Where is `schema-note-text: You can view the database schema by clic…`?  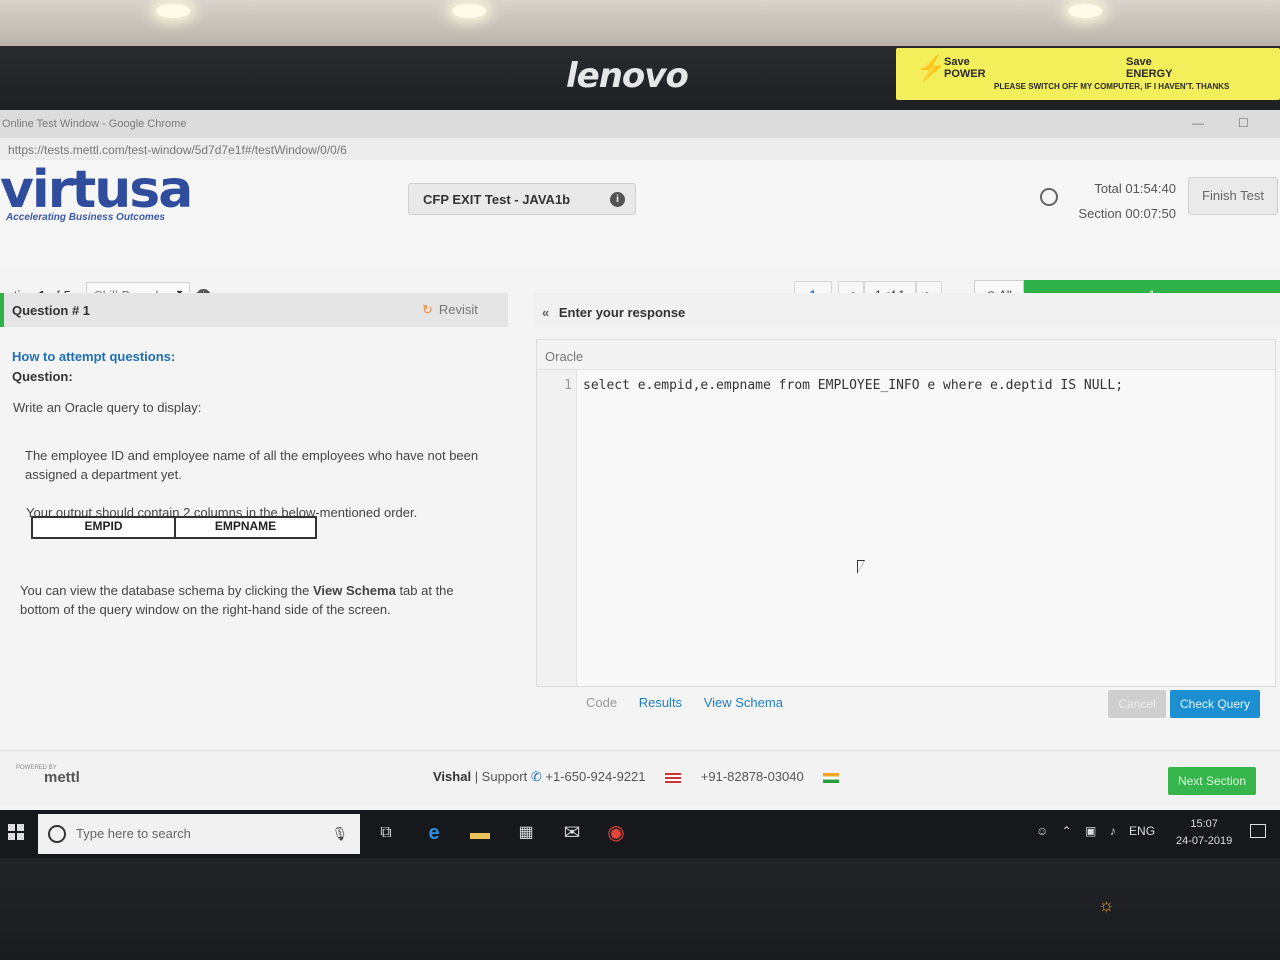
schema-note-text: You can view the database schema by clic… is located at coordinates (165, 590).